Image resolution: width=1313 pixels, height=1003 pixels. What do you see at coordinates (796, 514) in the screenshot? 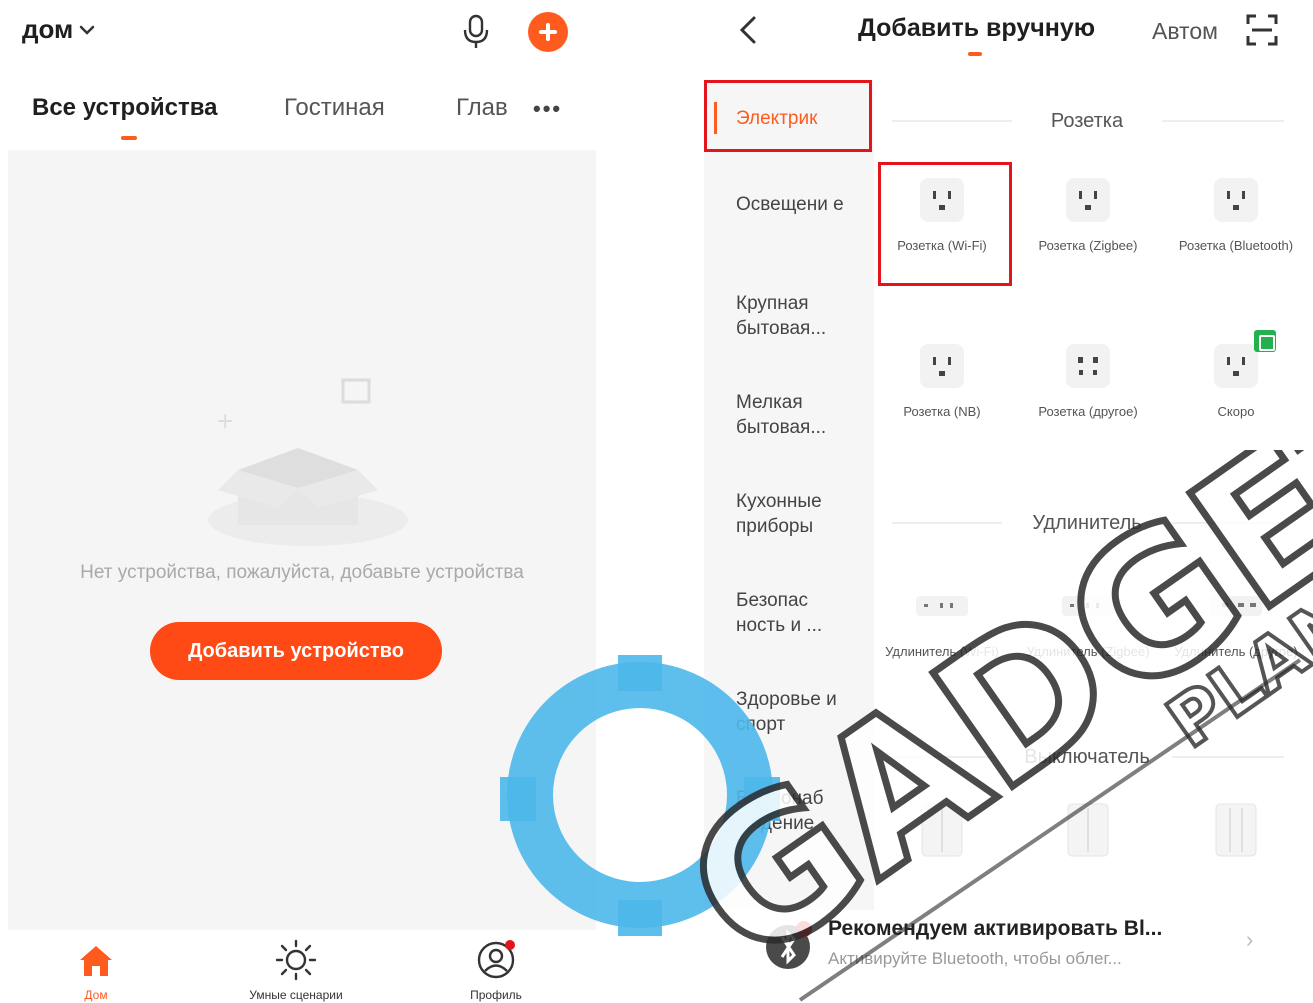
I see `category-kitchen: Кухонные приборы` at bounding box center [796, 514].